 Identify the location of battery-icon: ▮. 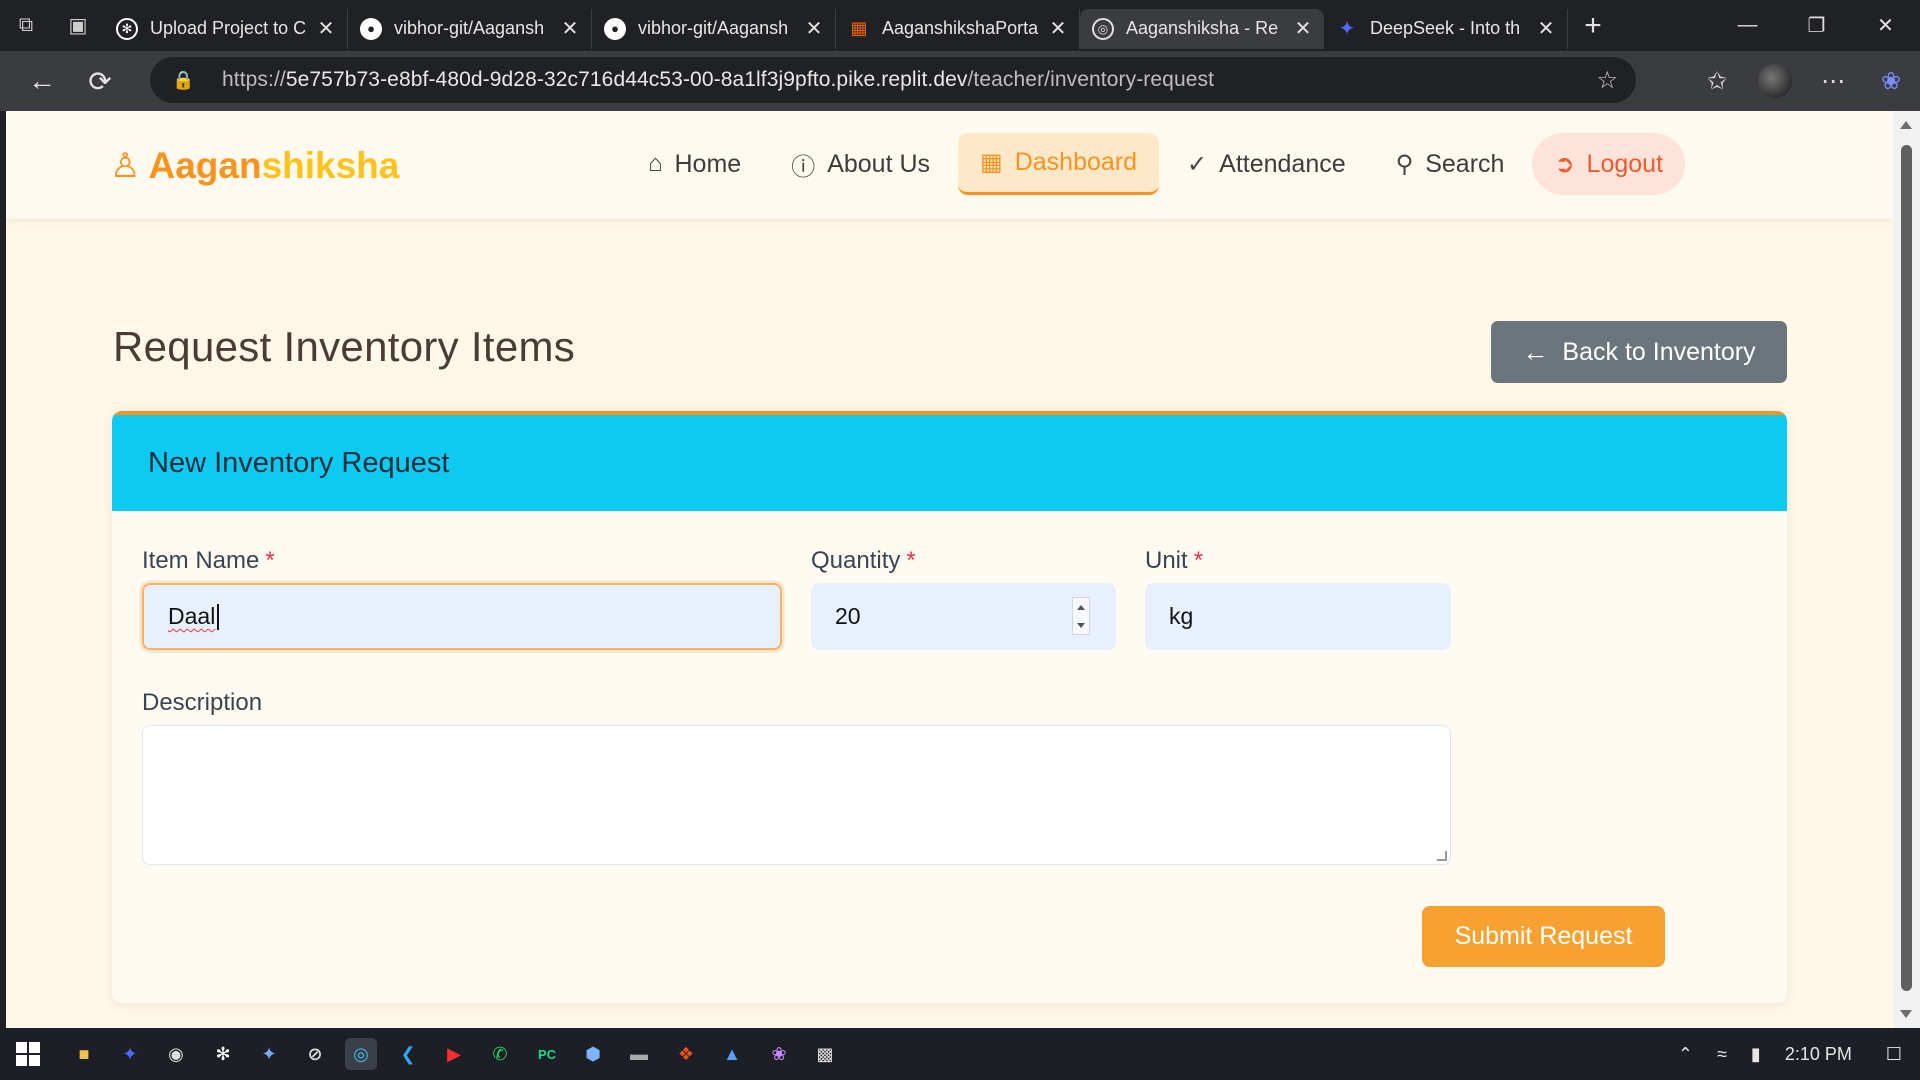
(1756, 1054).